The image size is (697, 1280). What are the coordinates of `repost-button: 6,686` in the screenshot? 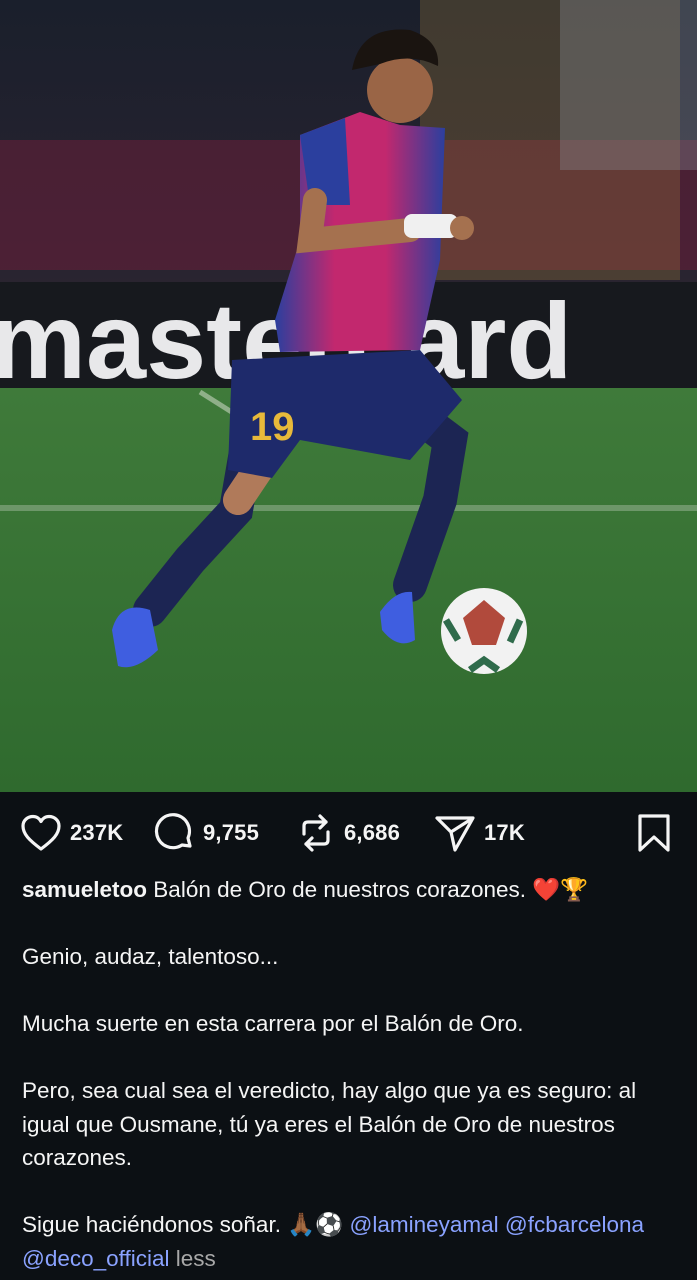 It's located at (348, 833).